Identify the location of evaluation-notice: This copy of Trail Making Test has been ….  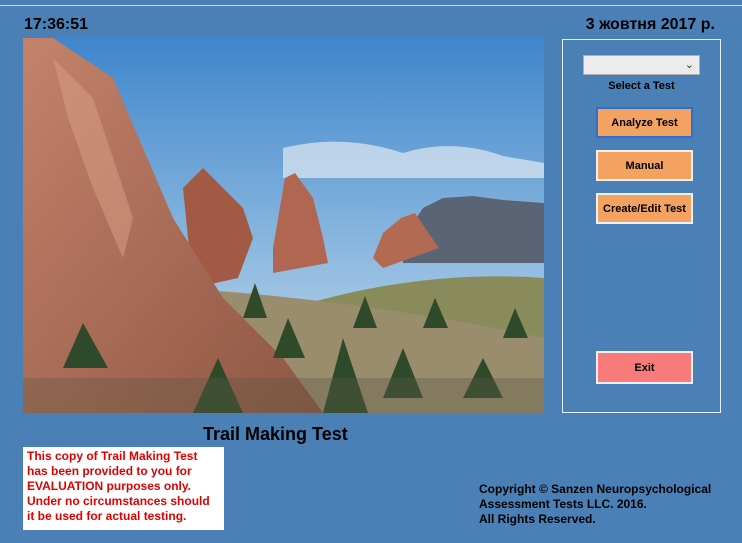
(123, 488).